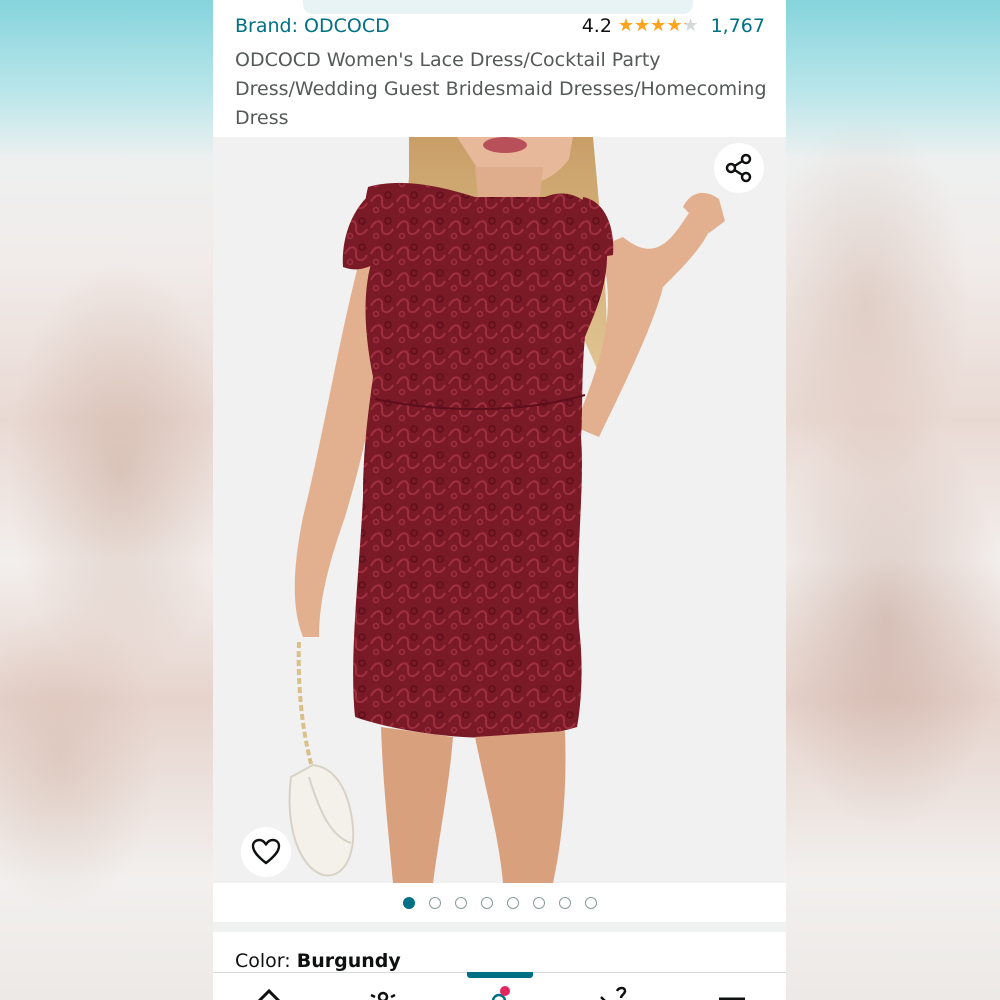 This screenshot has width=1000, height=1000. I want to click on menu-icon, so click(732, 998).